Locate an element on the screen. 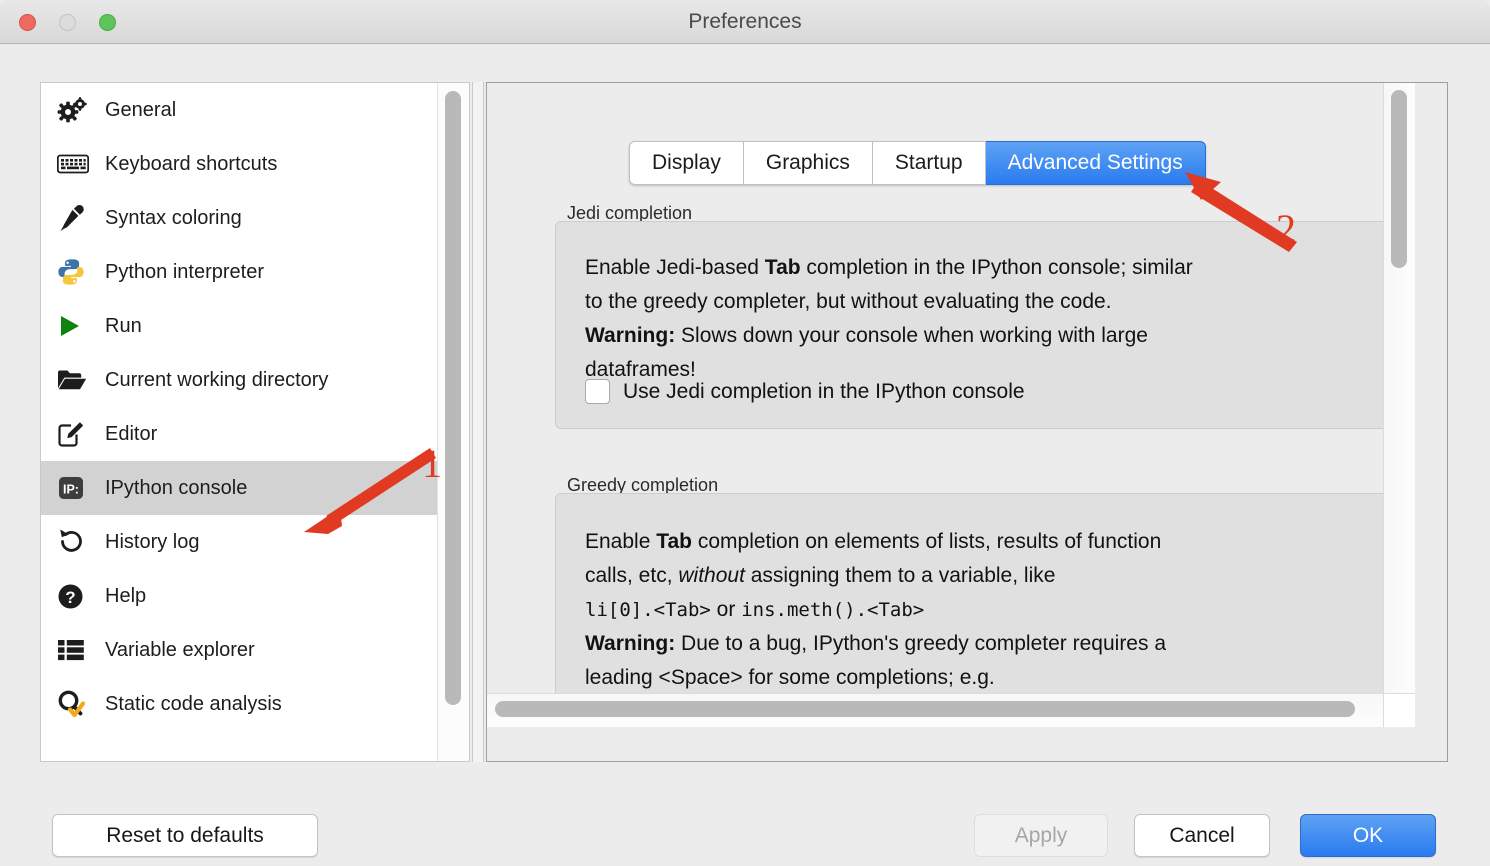 This screenshot has height=866, width=1490. tab-startup: Startup is located at coordinates (929, 163).